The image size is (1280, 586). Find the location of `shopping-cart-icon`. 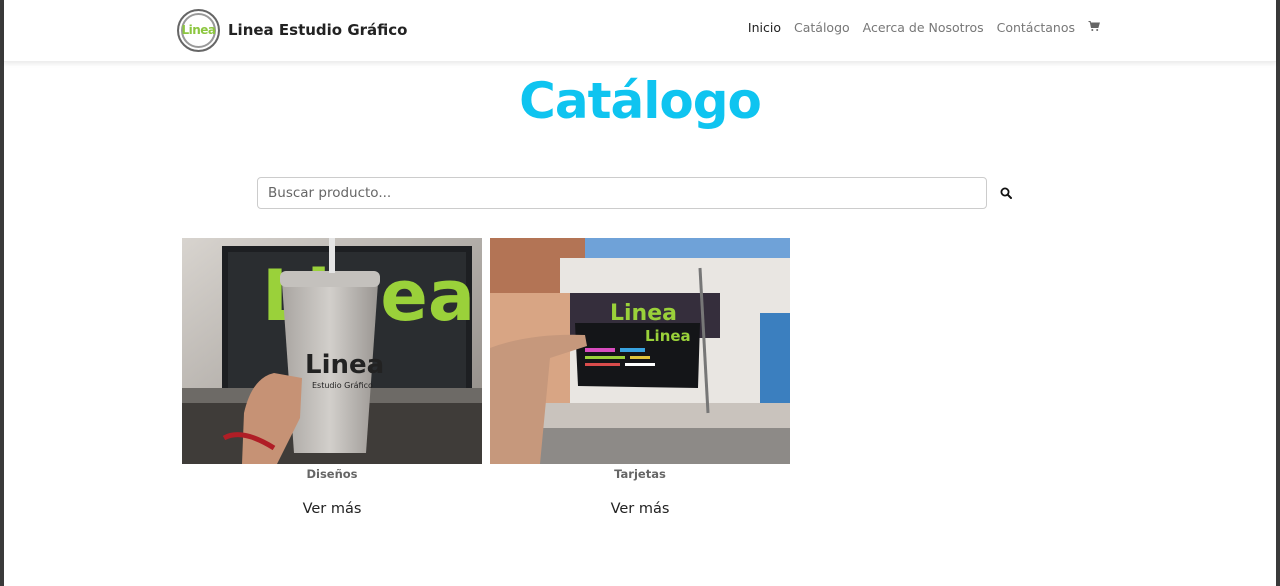

shopping-cart-icon is located at coordinates (1094, 26).